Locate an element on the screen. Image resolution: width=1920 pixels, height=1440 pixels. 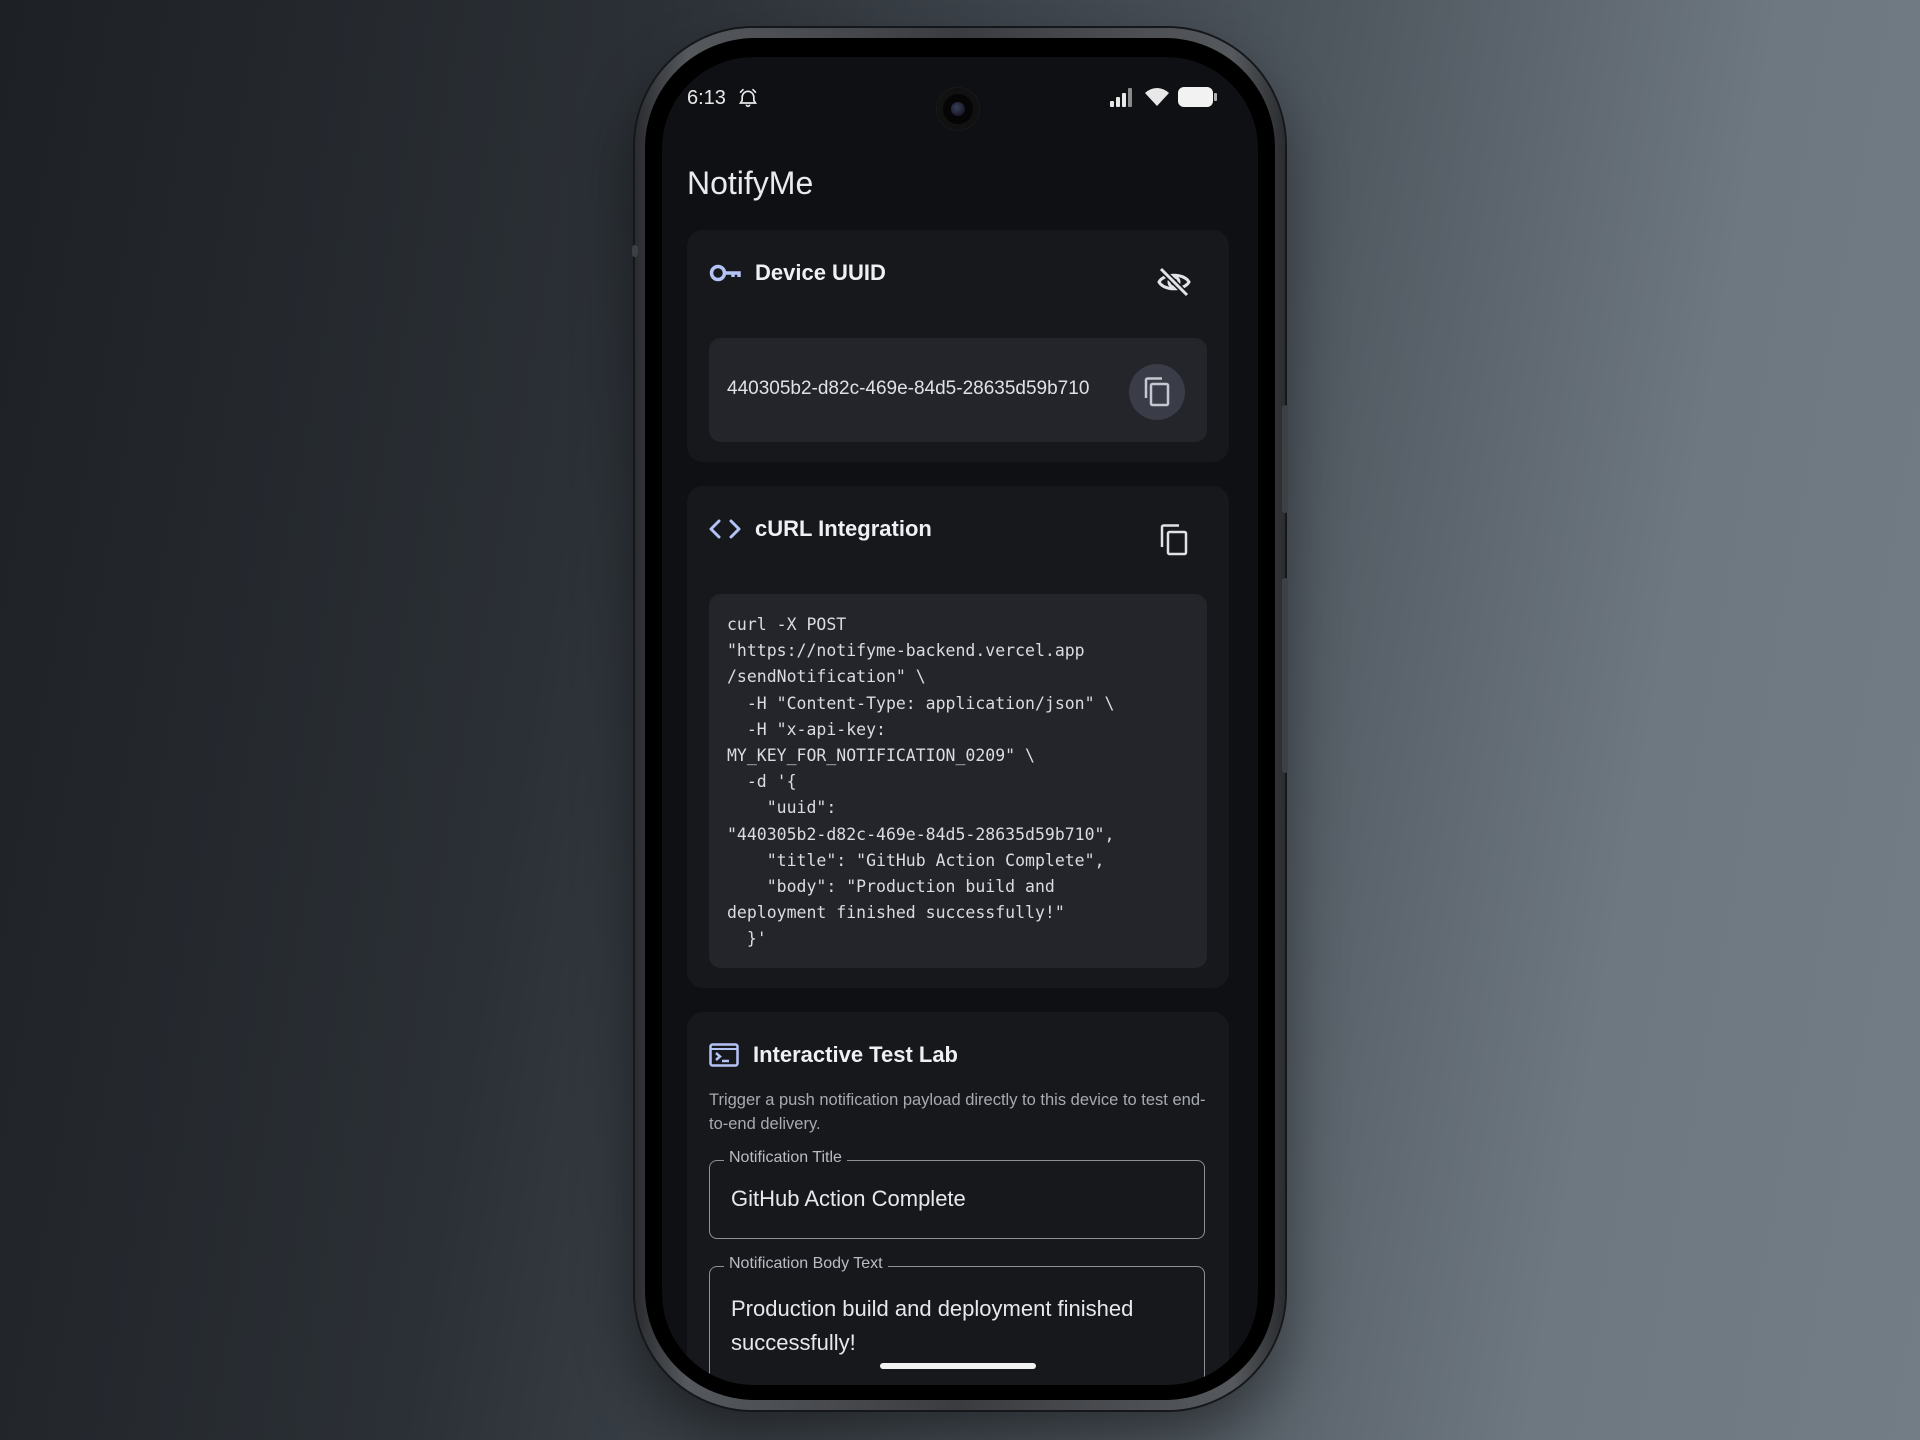
battery-icon is located at coordinates (1197, 97).